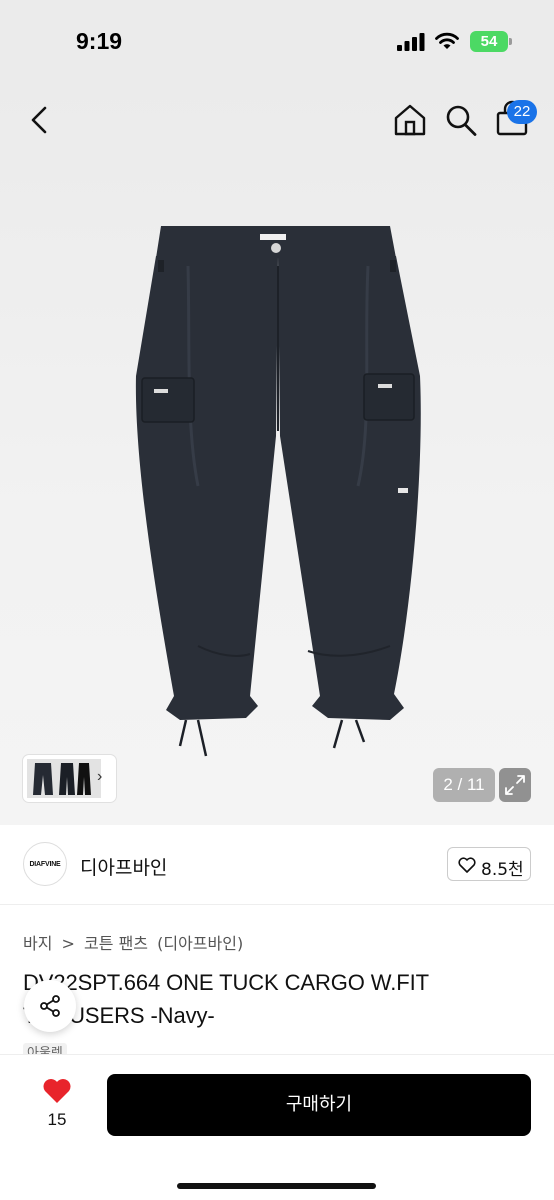  I want to click on heart-filled-icon, so click(57, 1091).